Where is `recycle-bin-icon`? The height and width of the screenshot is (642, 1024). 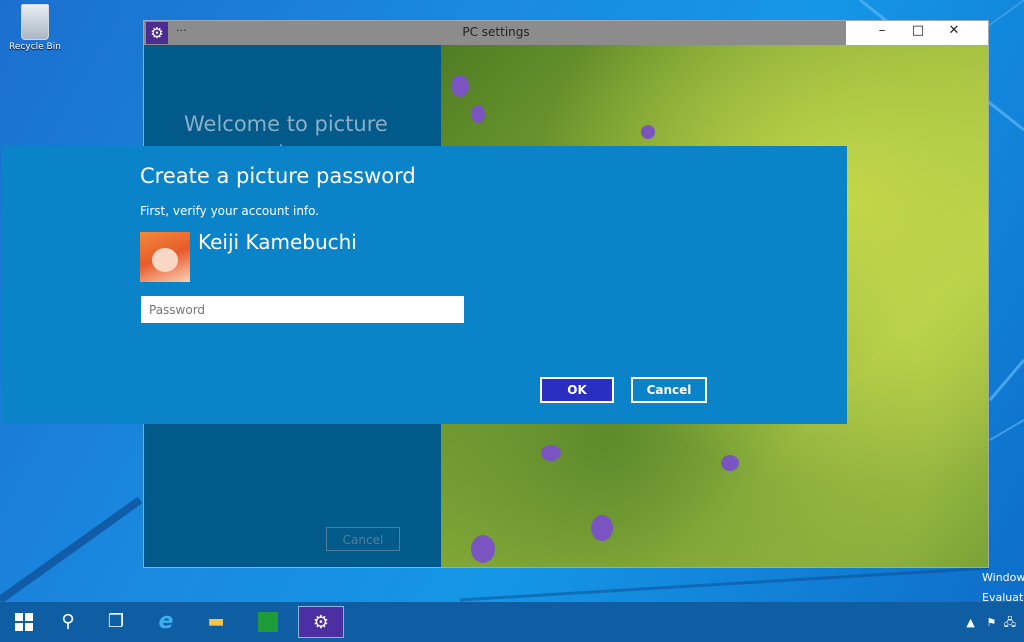 recycle-bin-icon is located at coordinates (35, 22).